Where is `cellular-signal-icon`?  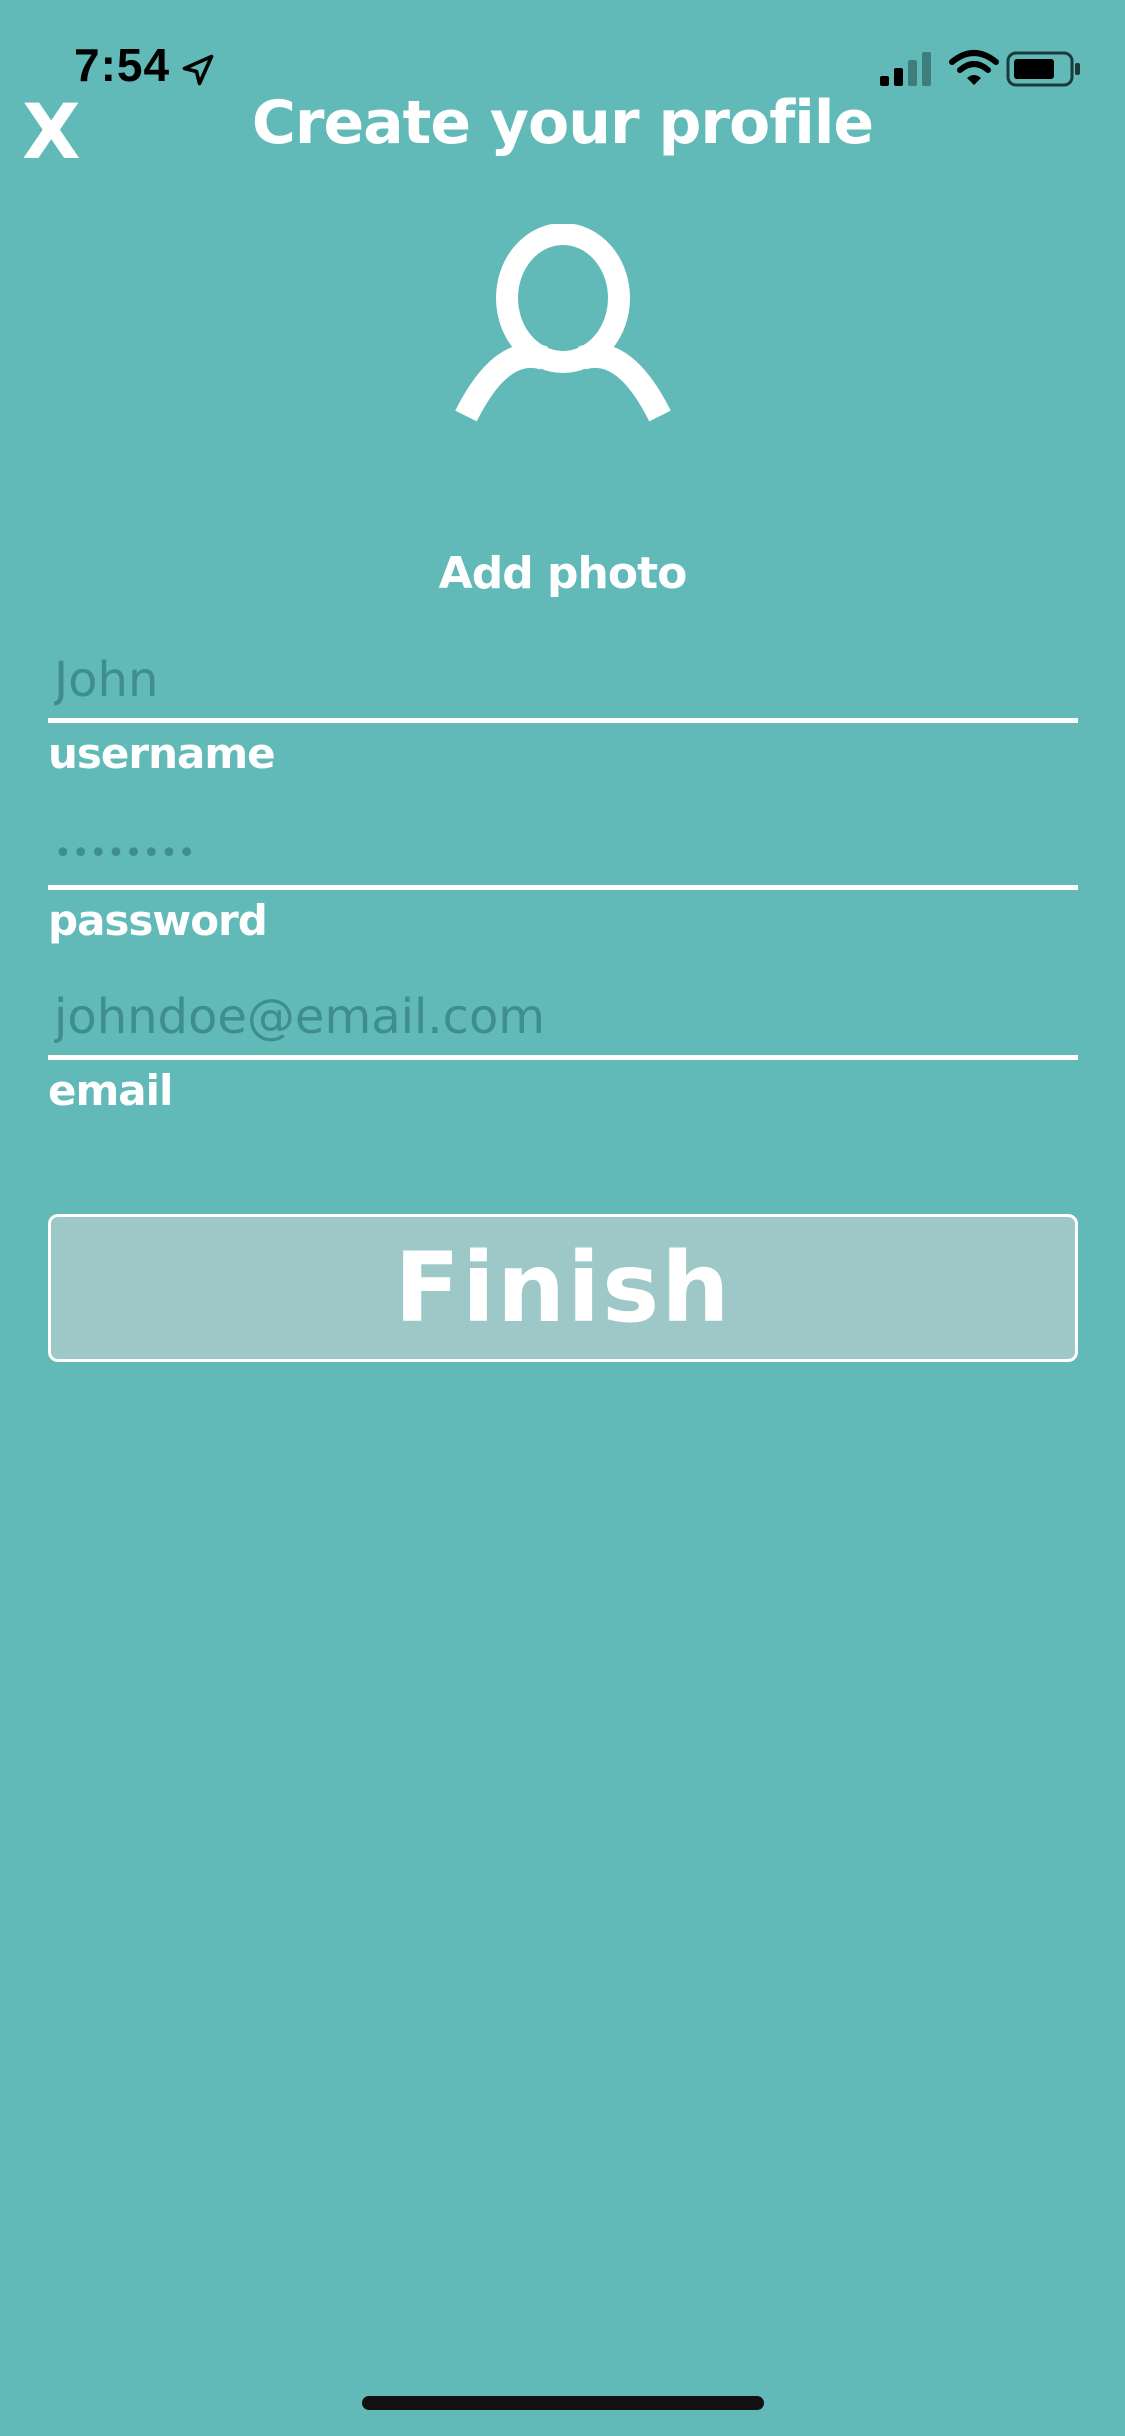 cellular-signal-icon is located at coordinates (905, 69).